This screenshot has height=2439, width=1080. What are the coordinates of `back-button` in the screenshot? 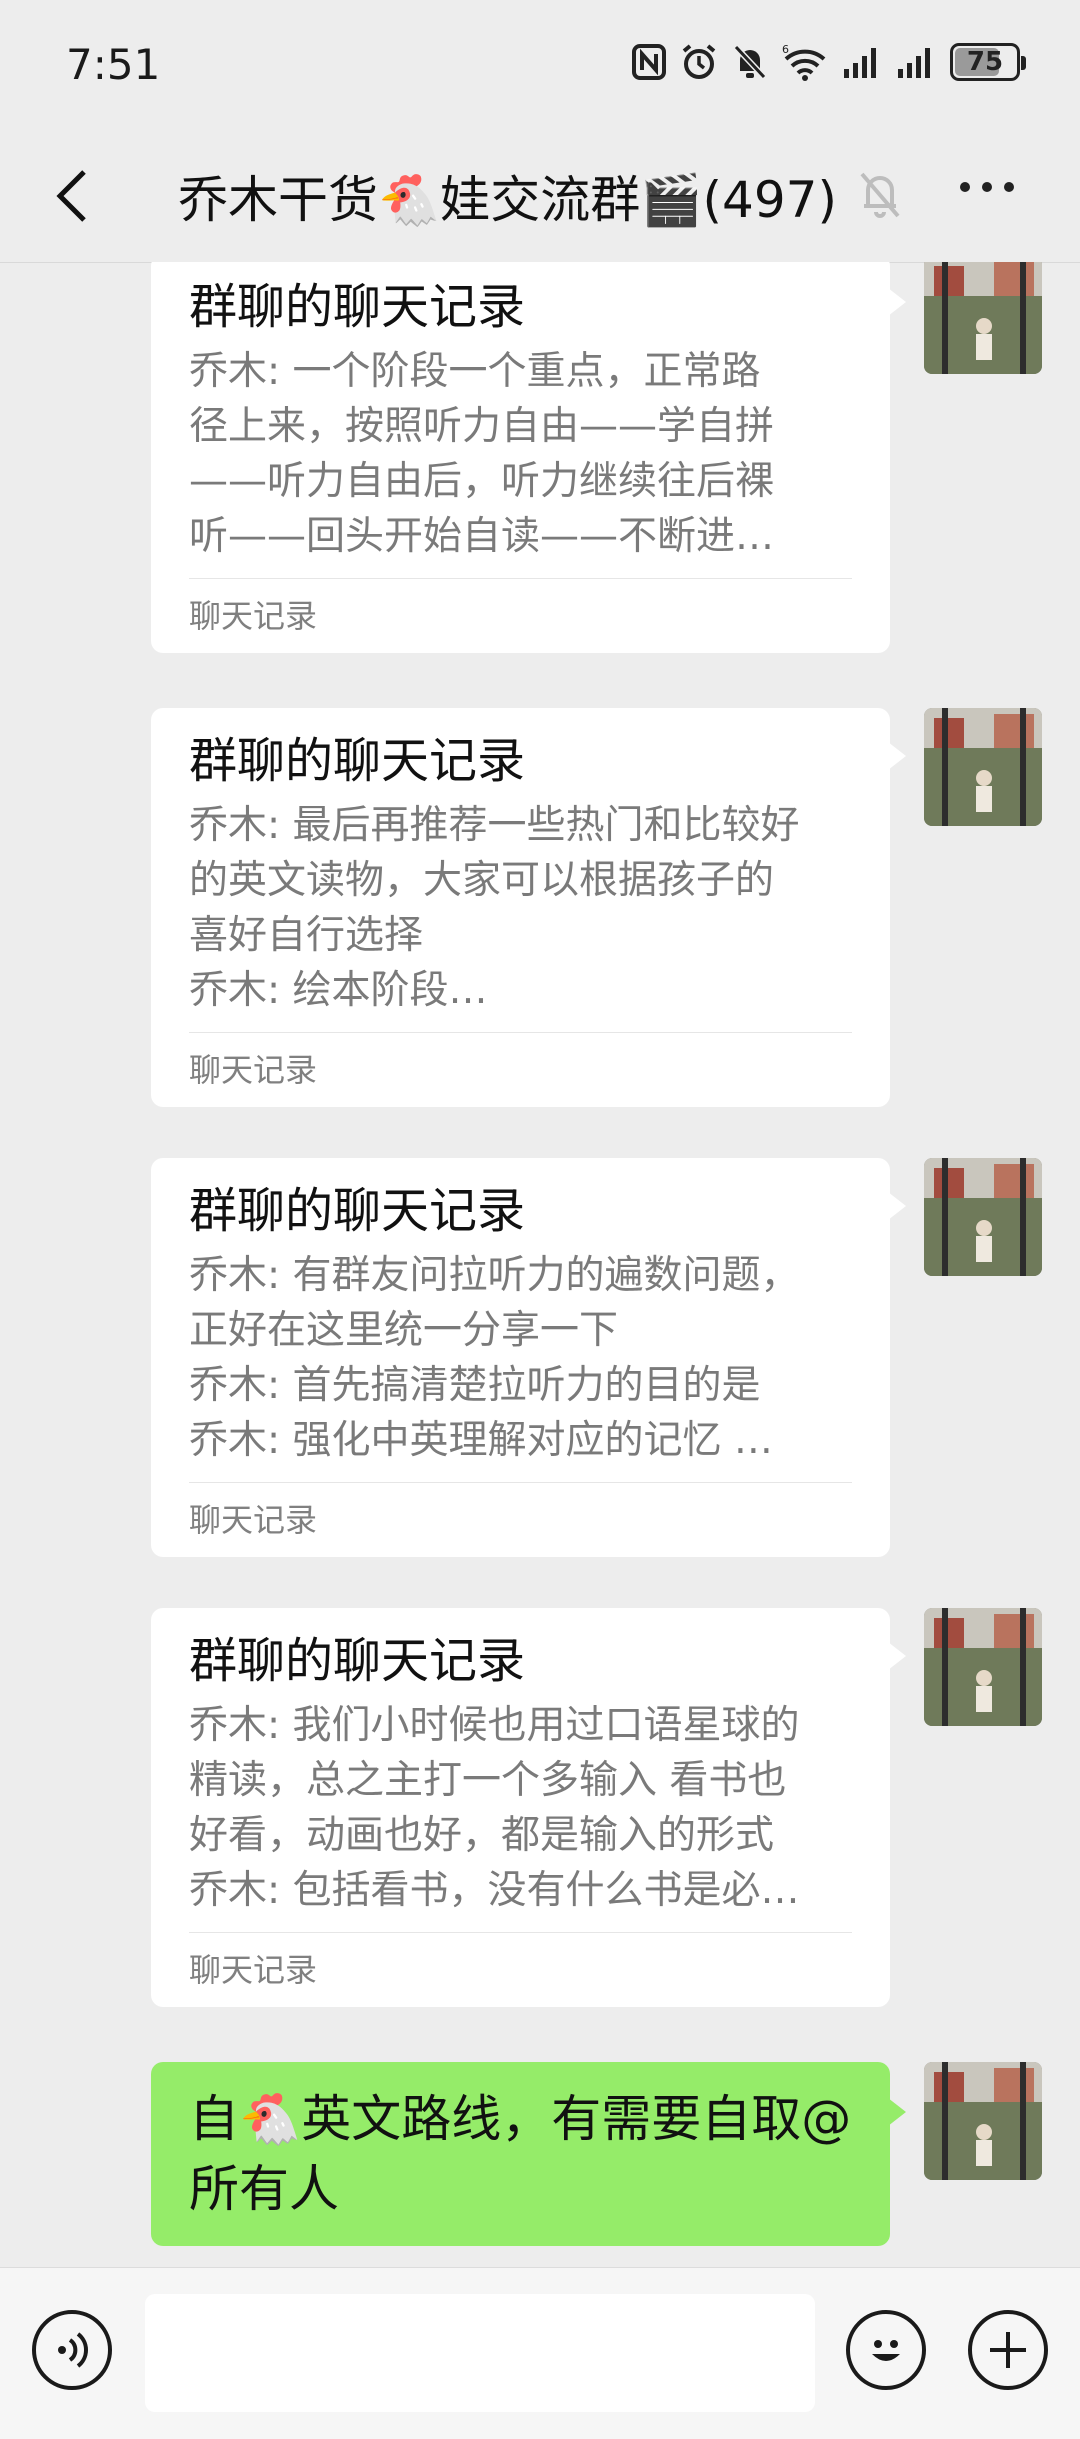 It's located at (72, 196).